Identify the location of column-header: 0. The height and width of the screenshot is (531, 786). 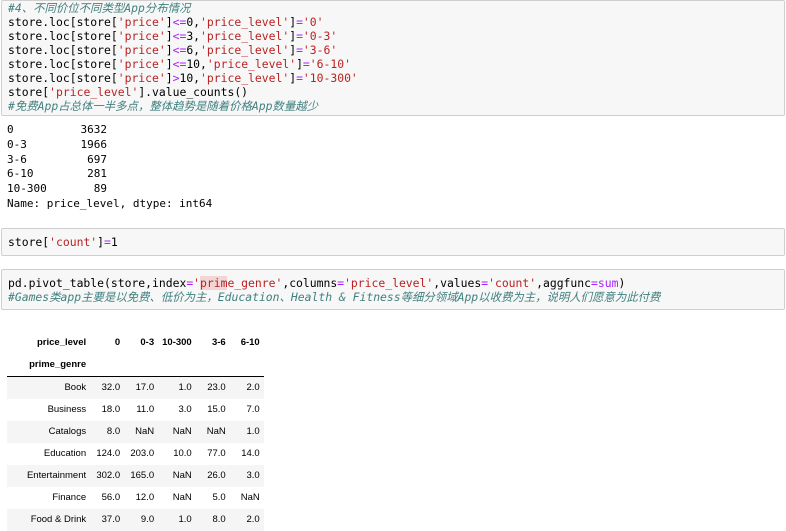
(117, 343).